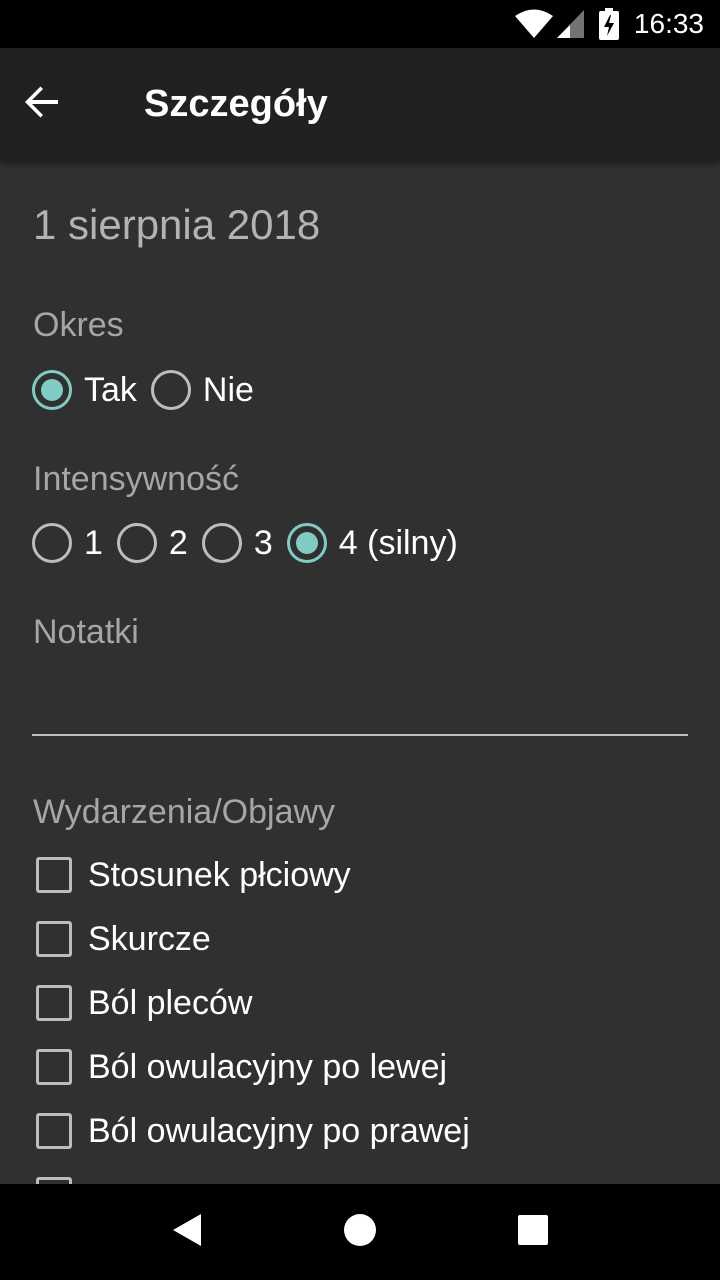 This screenshot has height=1280, width=720. Describe the element at coordinates (149, 939) in the screenshot. I see `event-label: Skurcze` at that location.